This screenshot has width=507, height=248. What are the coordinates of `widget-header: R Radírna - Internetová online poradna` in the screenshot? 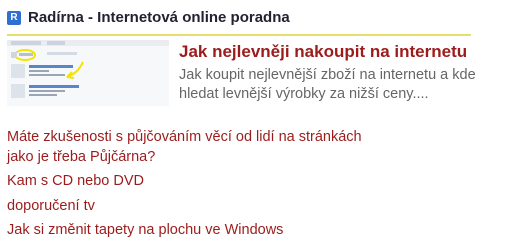 It's located at (239, 22).